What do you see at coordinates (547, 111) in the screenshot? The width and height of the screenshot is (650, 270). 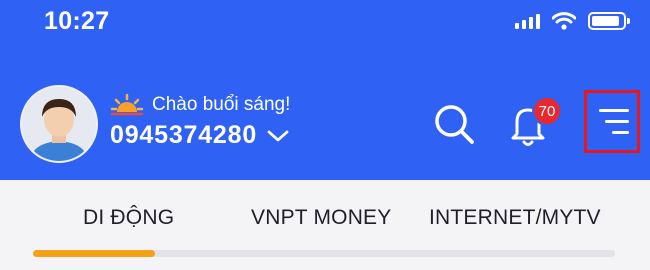 I see `notification-badge: 70` at bounding box center [547, 111].